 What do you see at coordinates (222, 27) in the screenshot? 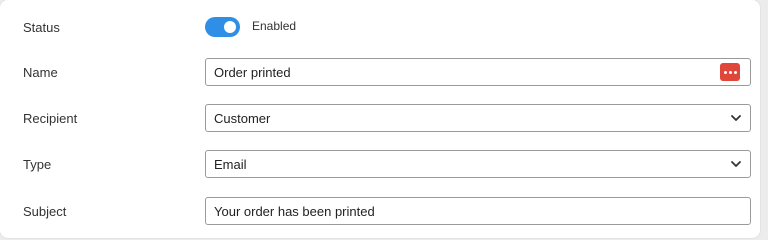
I see `status-toggle` at bounding box center [222, 27].